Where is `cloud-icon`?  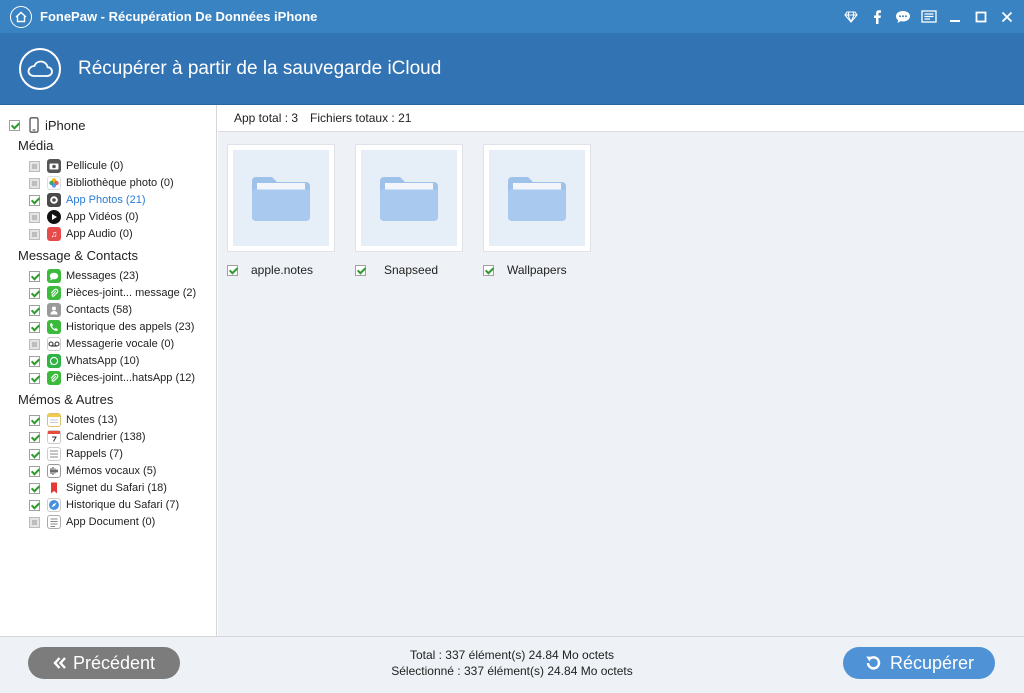 cloud-icon is located at coordinates (40, 68).